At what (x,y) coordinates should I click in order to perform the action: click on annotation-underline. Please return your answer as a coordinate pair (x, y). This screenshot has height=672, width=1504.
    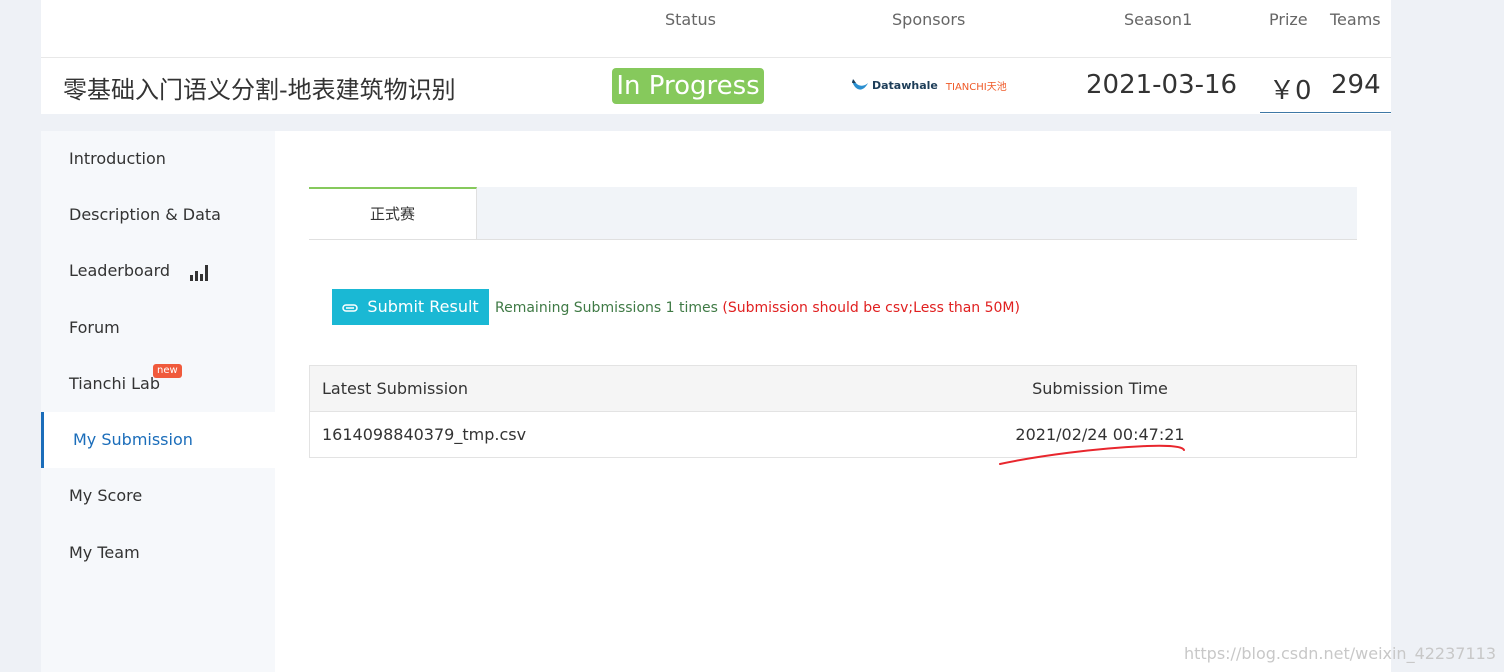
    Looking at the image, I should click on (1092, 454).